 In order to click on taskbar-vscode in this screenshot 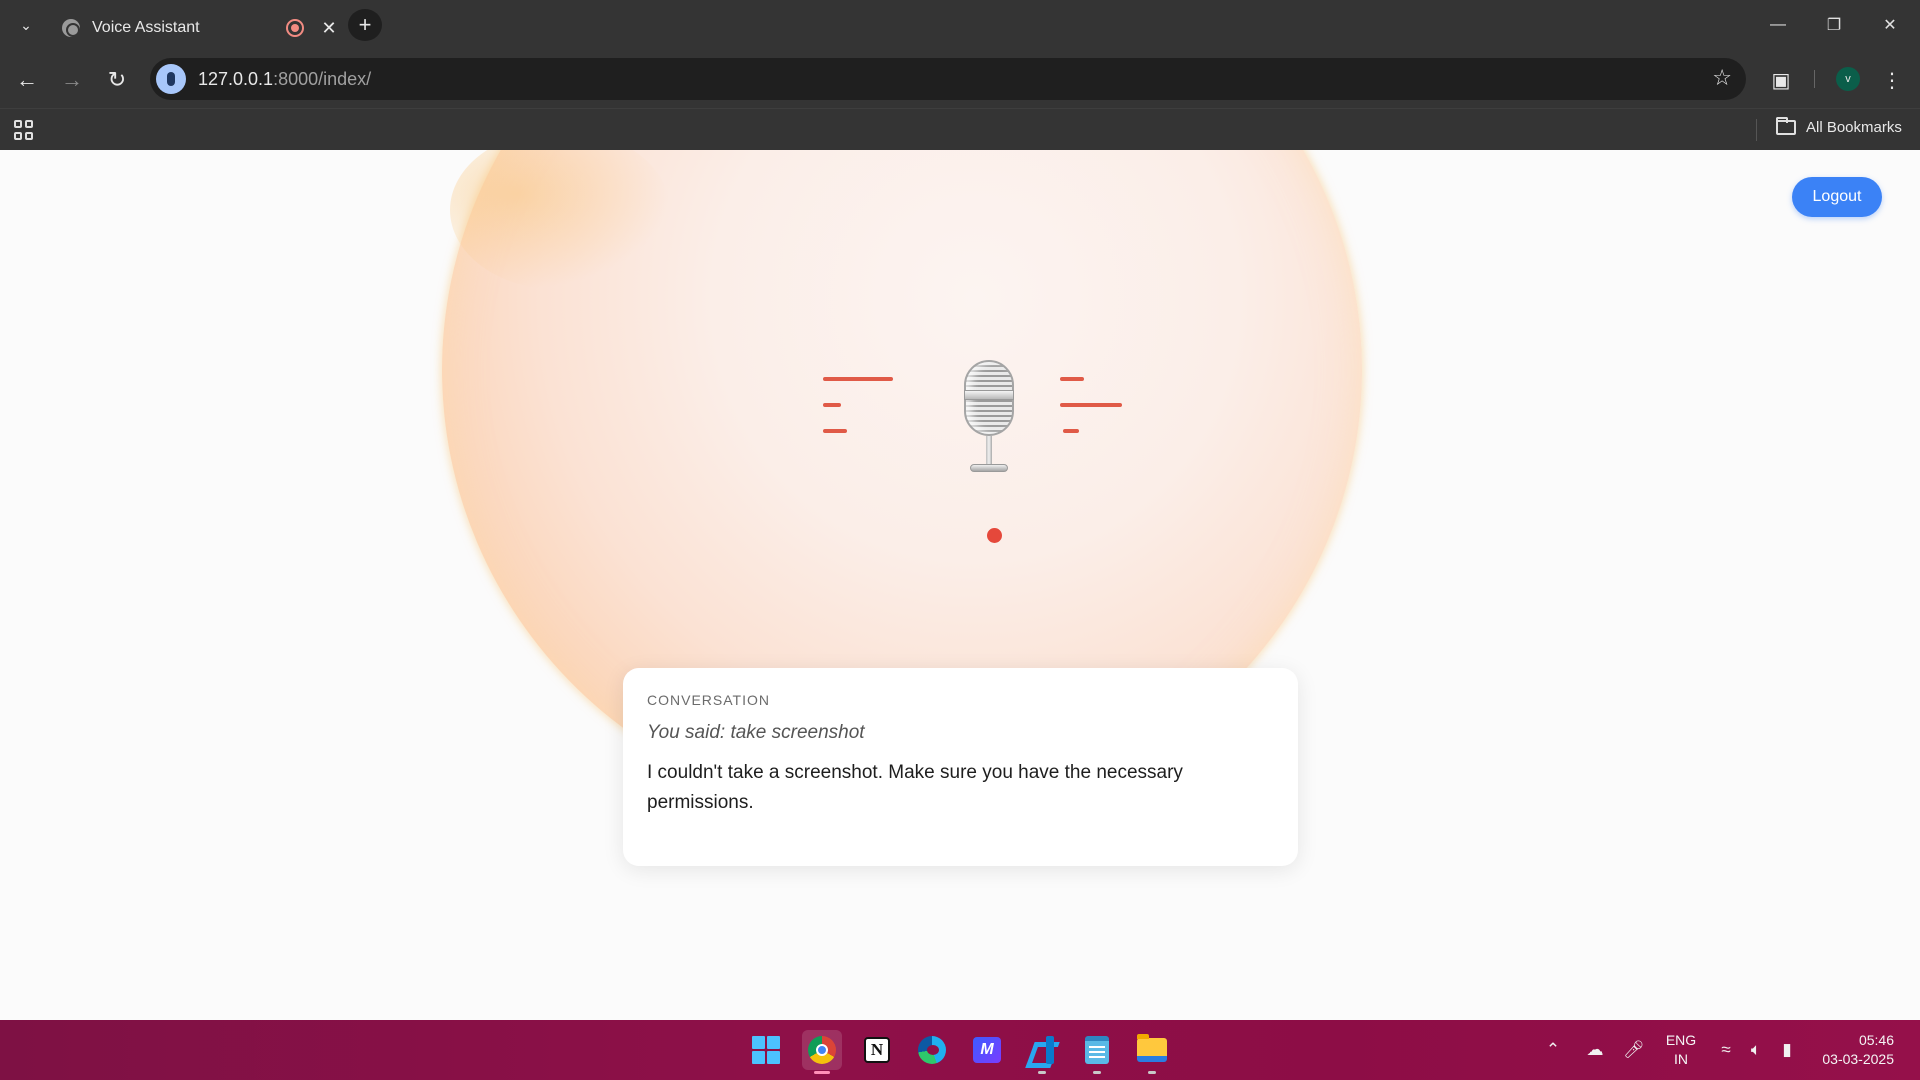, I will do `click(1042, 1052)`.